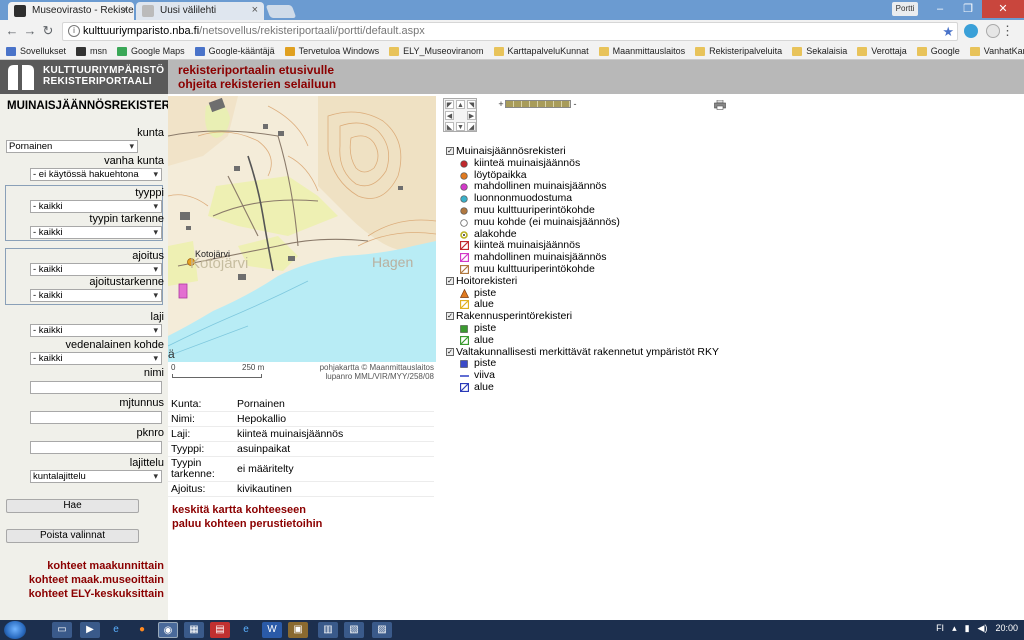 The image size is (1024, 640). I want to click on internet-explorer-icon: e, so click(116, 630).